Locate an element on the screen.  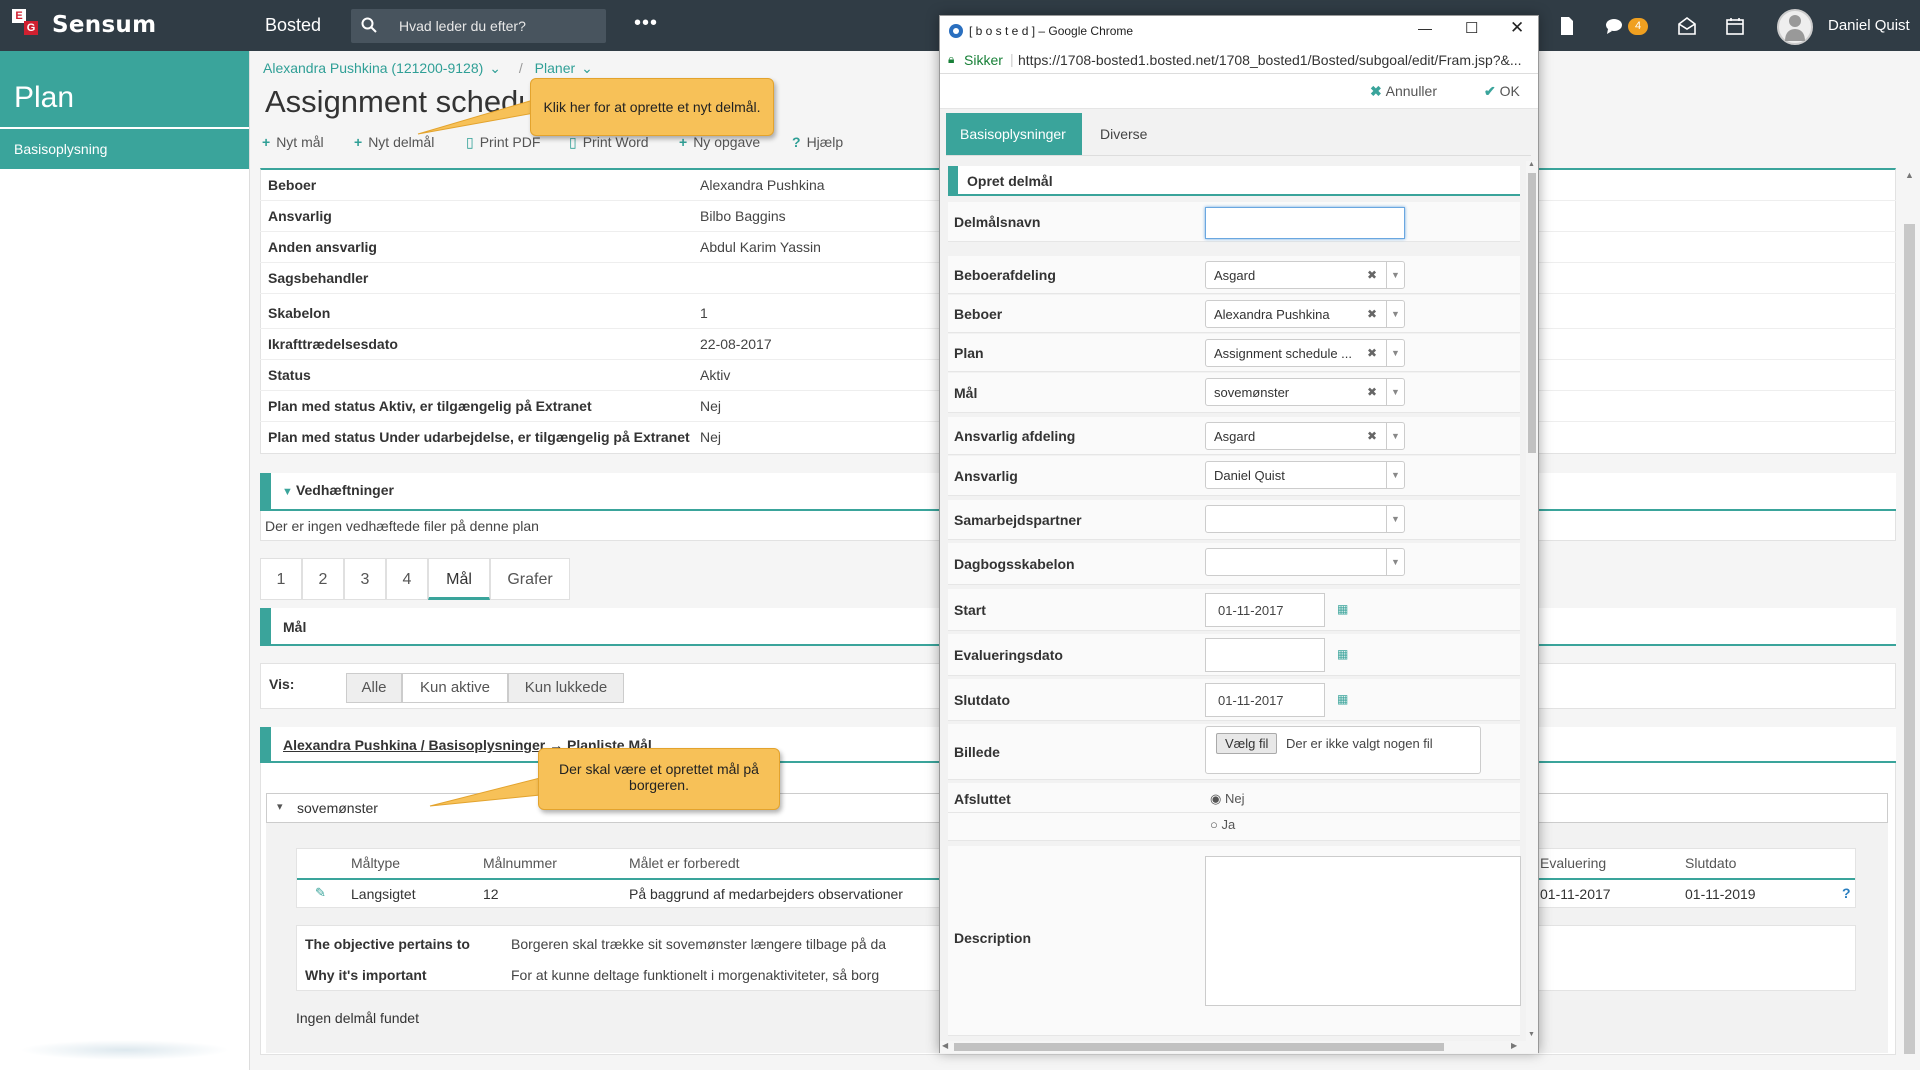
field-label-resident: Beboer is located at coordinates (978, 314).